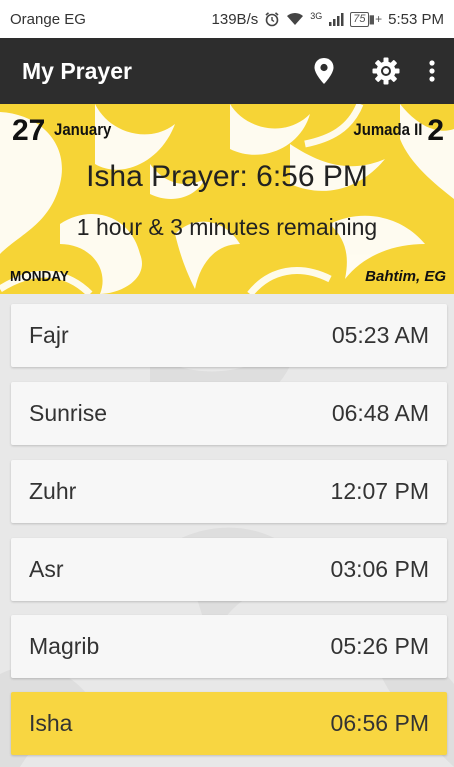  I want to click on prayer-time: 06:56 PM, so click(379, 723).